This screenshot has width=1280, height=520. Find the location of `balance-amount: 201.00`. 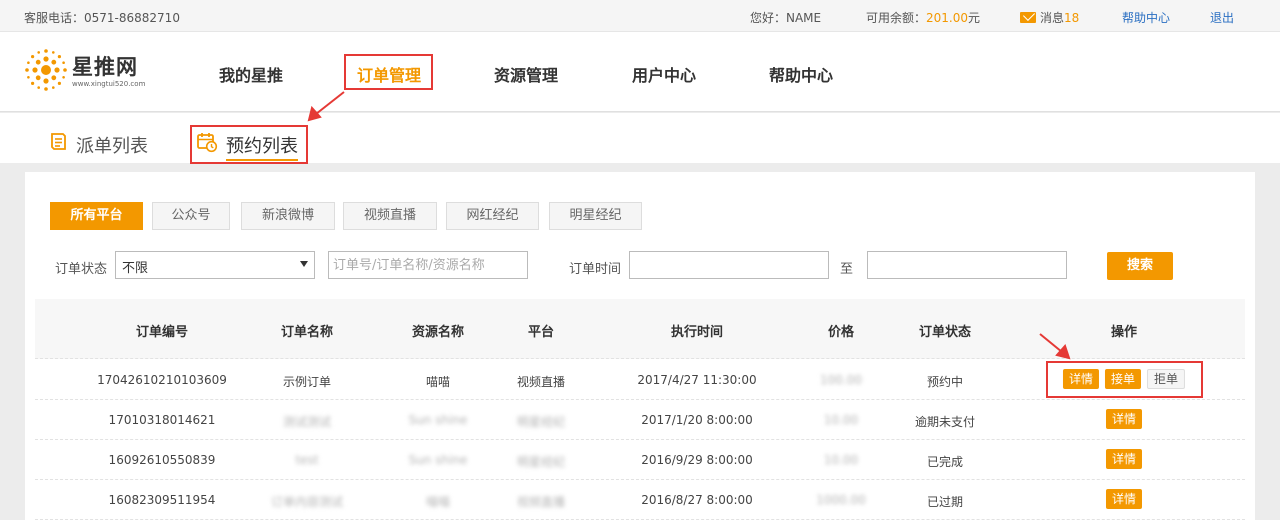

balance-amount: 201.00 is located at coordinates (947, 18).